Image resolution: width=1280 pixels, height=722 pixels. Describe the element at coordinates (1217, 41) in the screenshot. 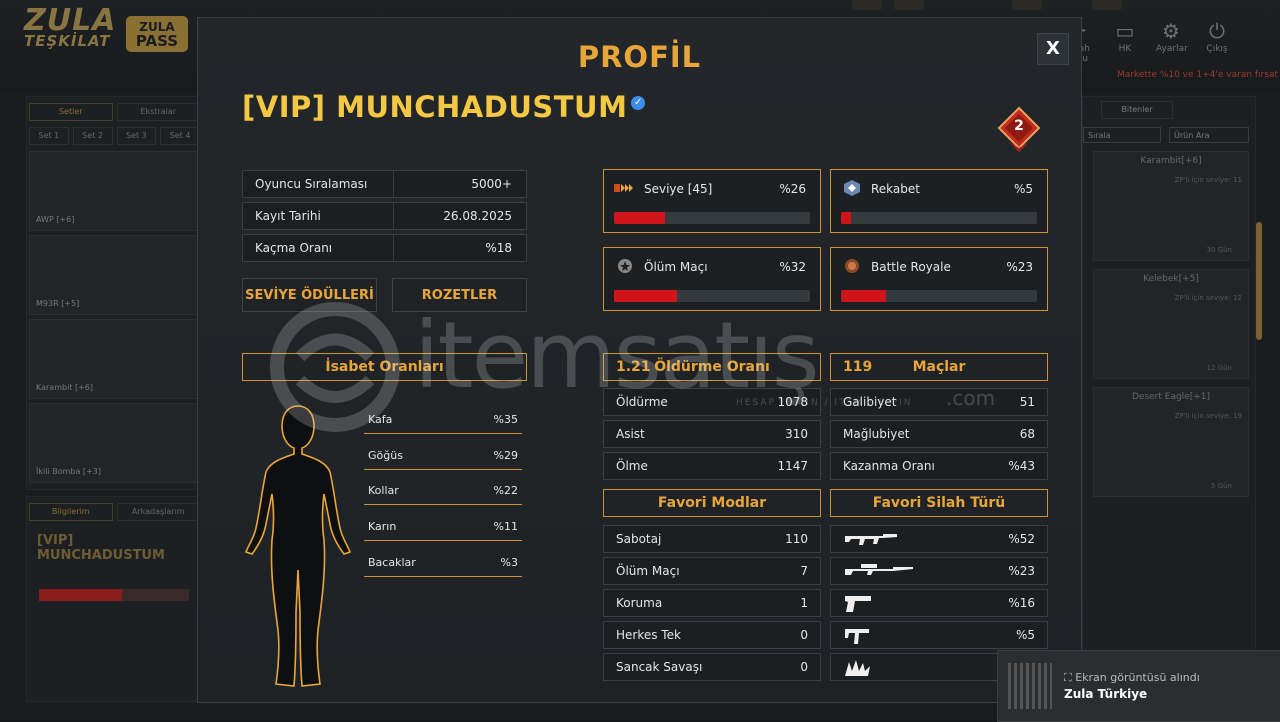

I see `exit-button: ⏻ Çıkış` at that location.